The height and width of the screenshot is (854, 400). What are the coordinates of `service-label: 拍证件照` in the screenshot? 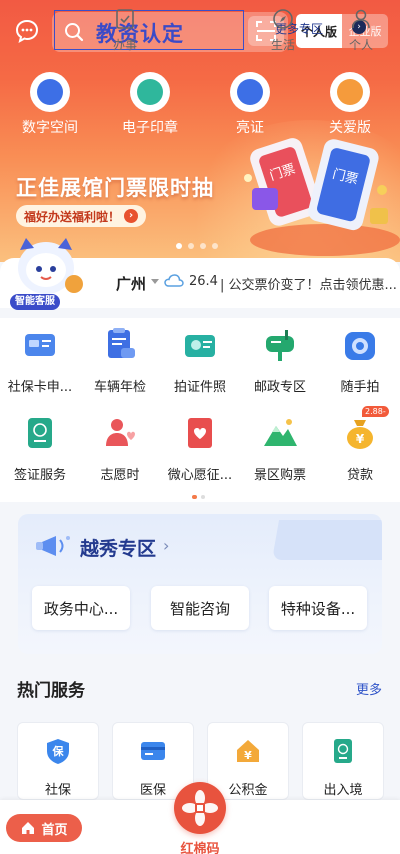 It's located at (199, 387).